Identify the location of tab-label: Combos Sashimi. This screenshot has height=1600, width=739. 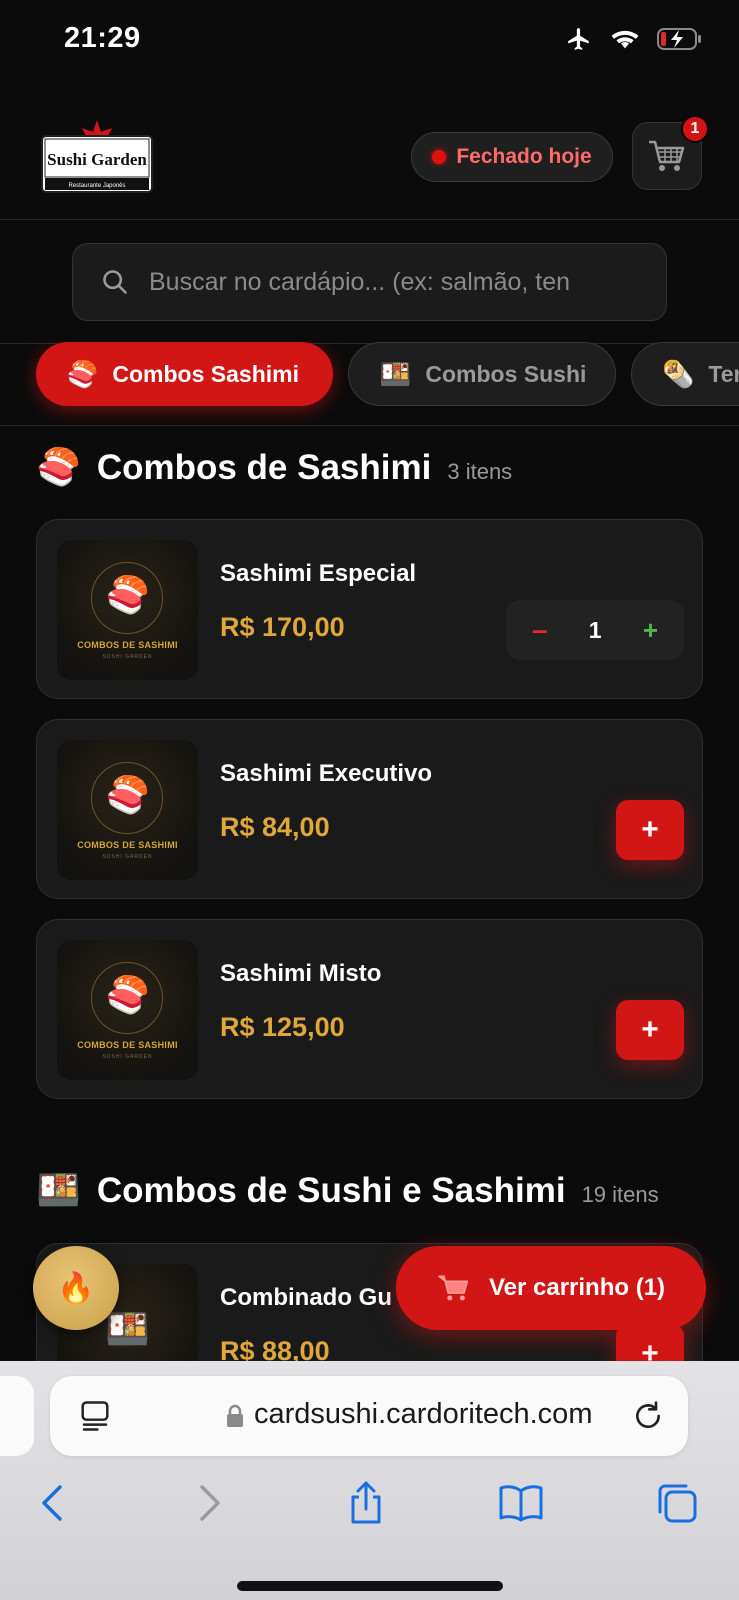
(205, 373).